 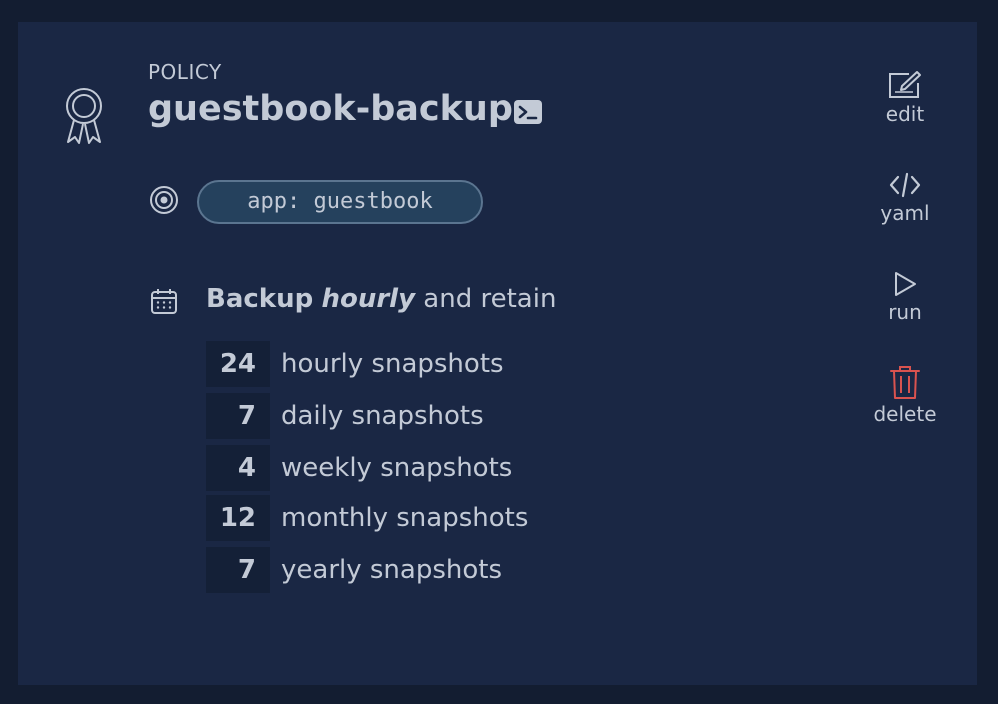 I want to click on retention-label: hourly snapshots, so click(x=392, y=364).